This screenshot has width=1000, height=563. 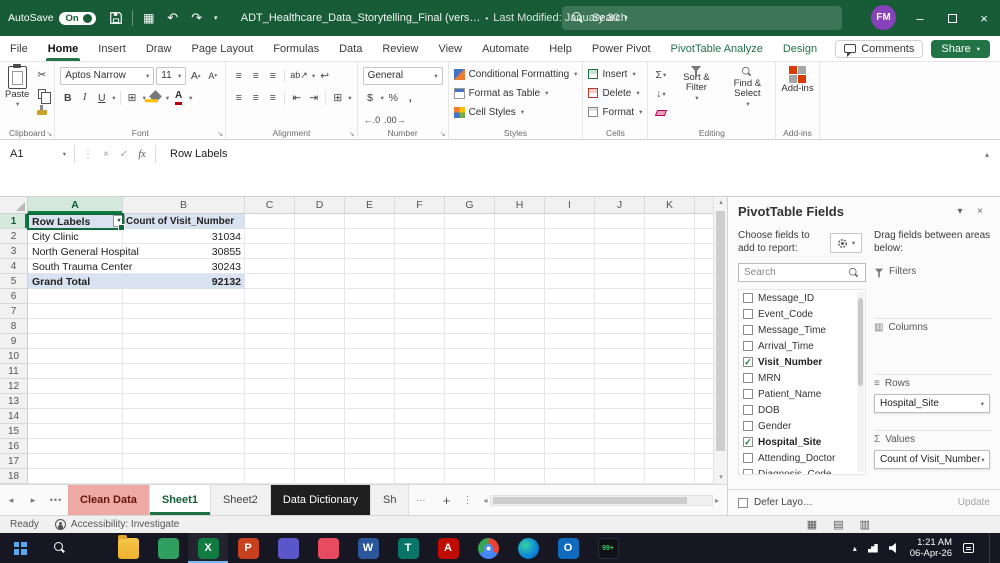 What do you see at coordinates (155, 97) in the screenshot?
I see `fill-color-button` at bounding box center [155, 97].